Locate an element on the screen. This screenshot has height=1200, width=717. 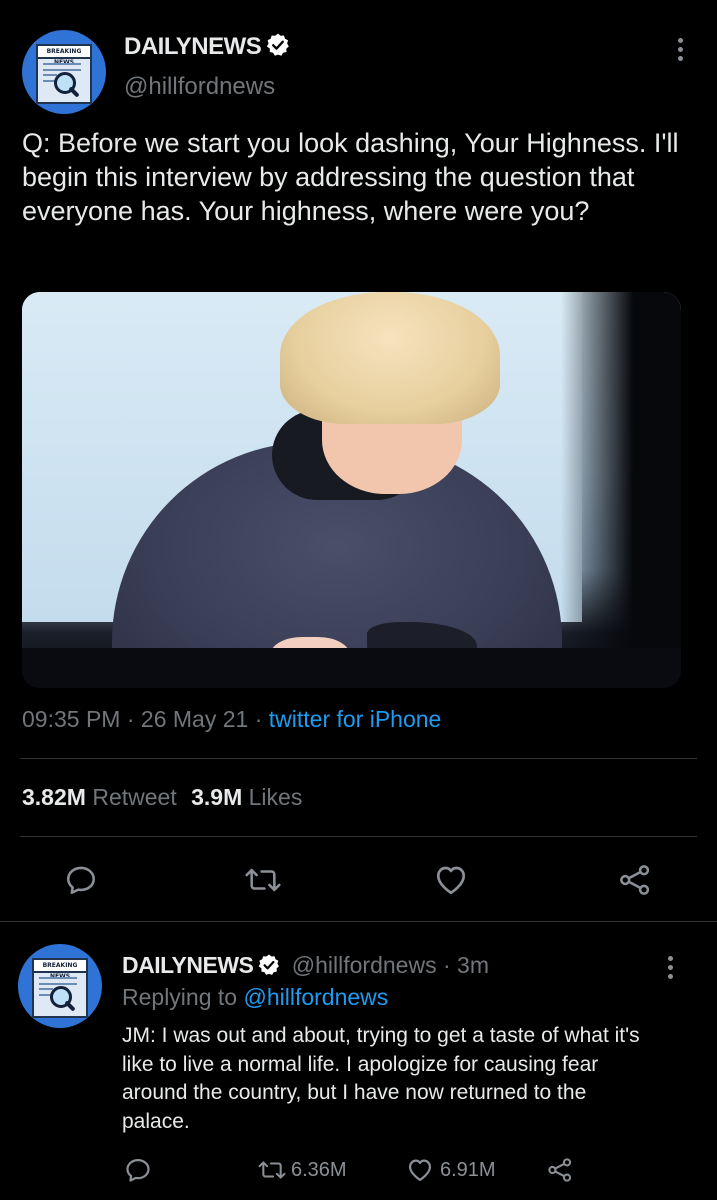
author-display-name: DAILYNEWS is located at coordinates (193, 46).